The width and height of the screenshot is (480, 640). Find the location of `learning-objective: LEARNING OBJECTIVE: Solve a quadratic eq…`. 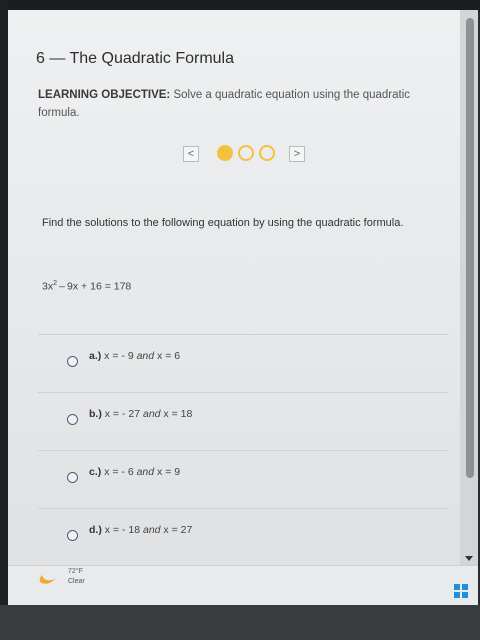

learning-objective: LEARNING OBJECTIVE: Solve a quadratic eq… is located at coordinates (238, 104).